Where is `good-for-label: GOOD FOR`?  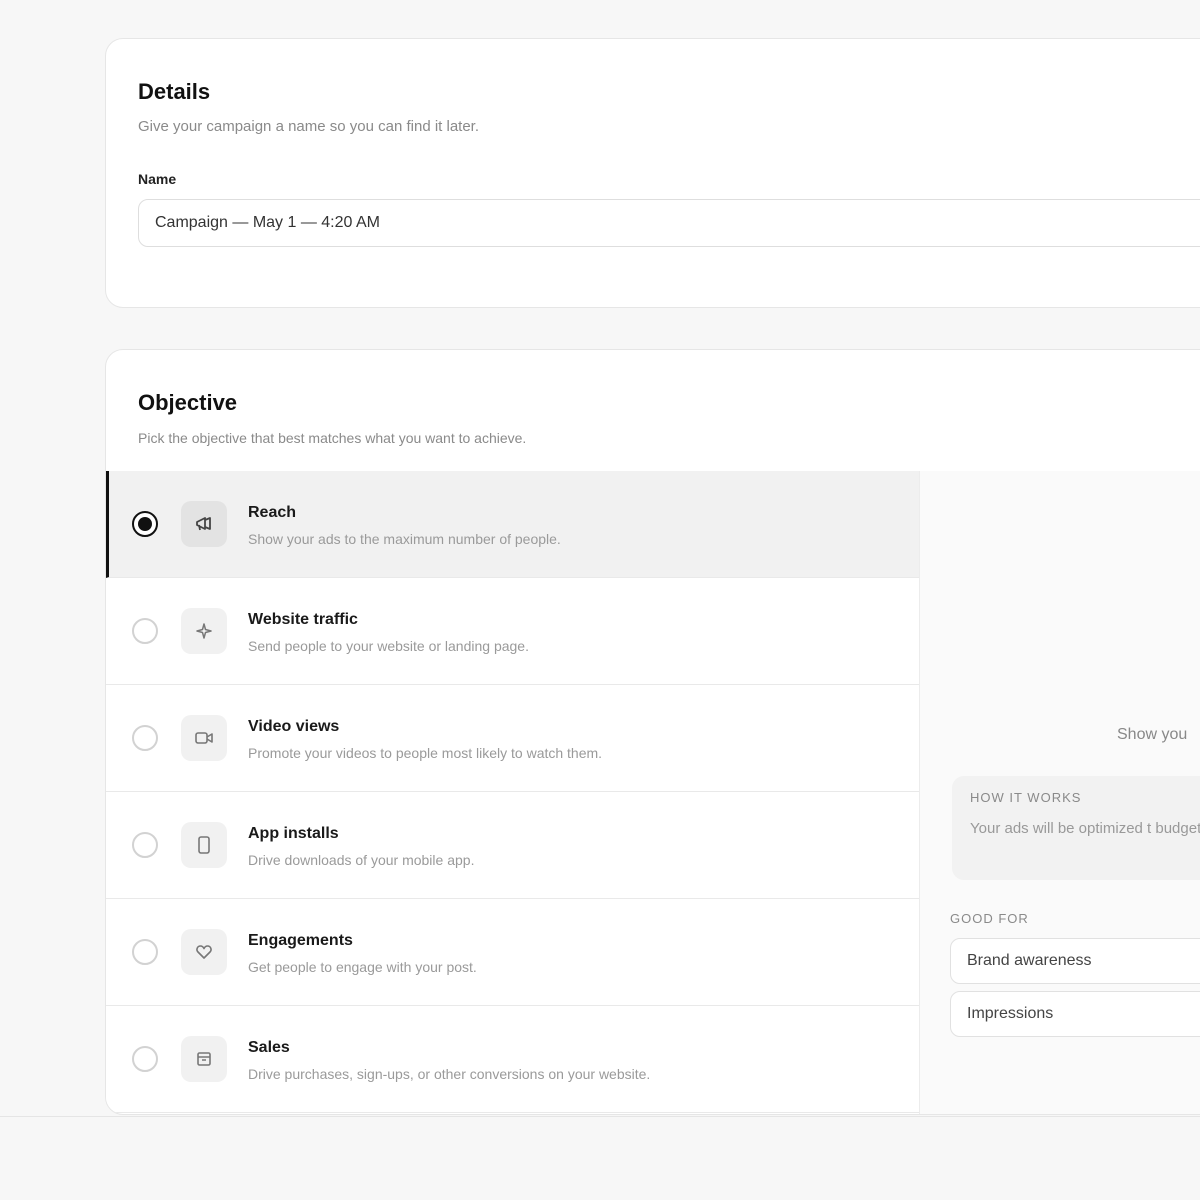 good-for-label: GOOD FOR is located at coordinates (989, 918).